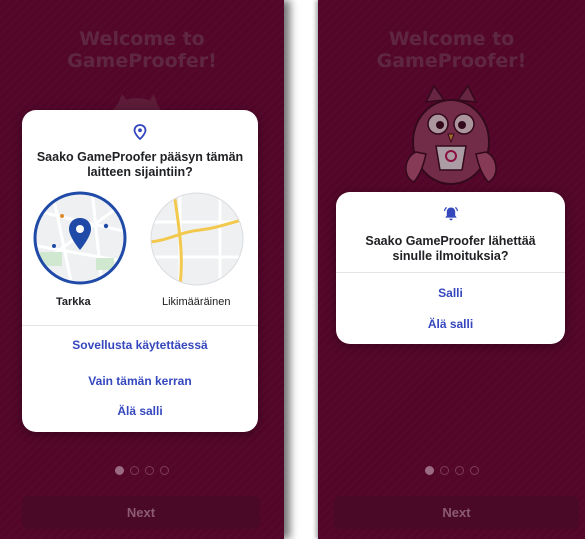 This screenshot has height=539, width=585. Describe the element at coordinates (450, 293) in the screenshot. I see `allow-button: Salli` at that location.